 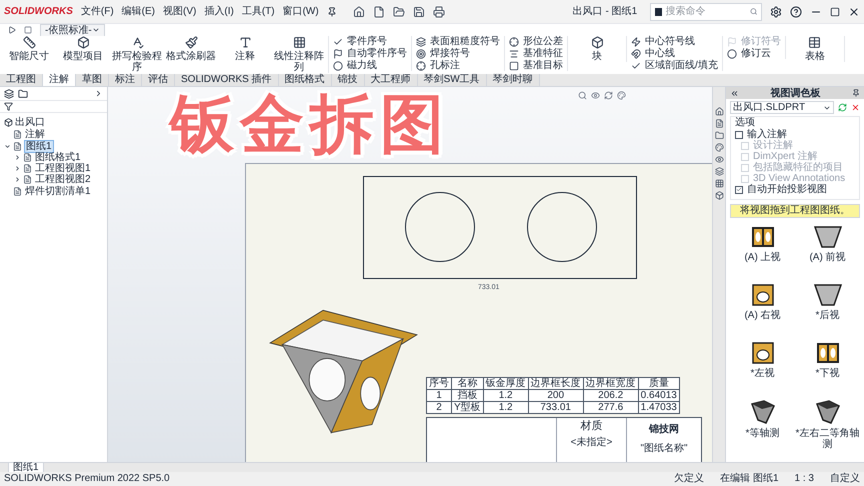 I want to click on menu-item: 窗口(W), so click(x=300, y=11).